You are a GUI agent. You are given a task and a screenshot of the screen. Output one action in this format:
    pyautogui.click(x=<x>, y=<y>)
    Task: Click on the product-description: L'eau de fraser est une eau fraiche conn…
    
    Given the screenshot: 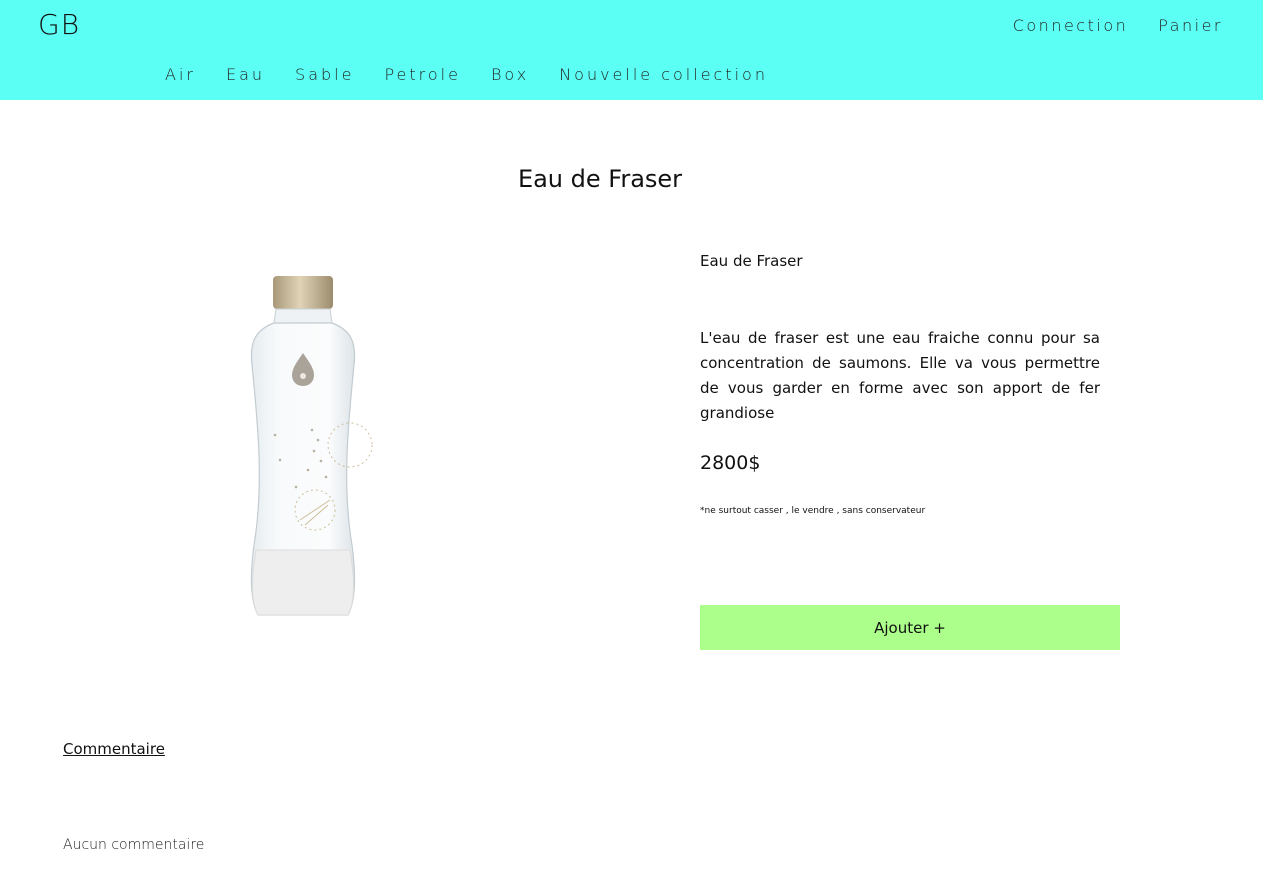 What is the action you would take?
    pyautogui.click(x=900, y=375)
    